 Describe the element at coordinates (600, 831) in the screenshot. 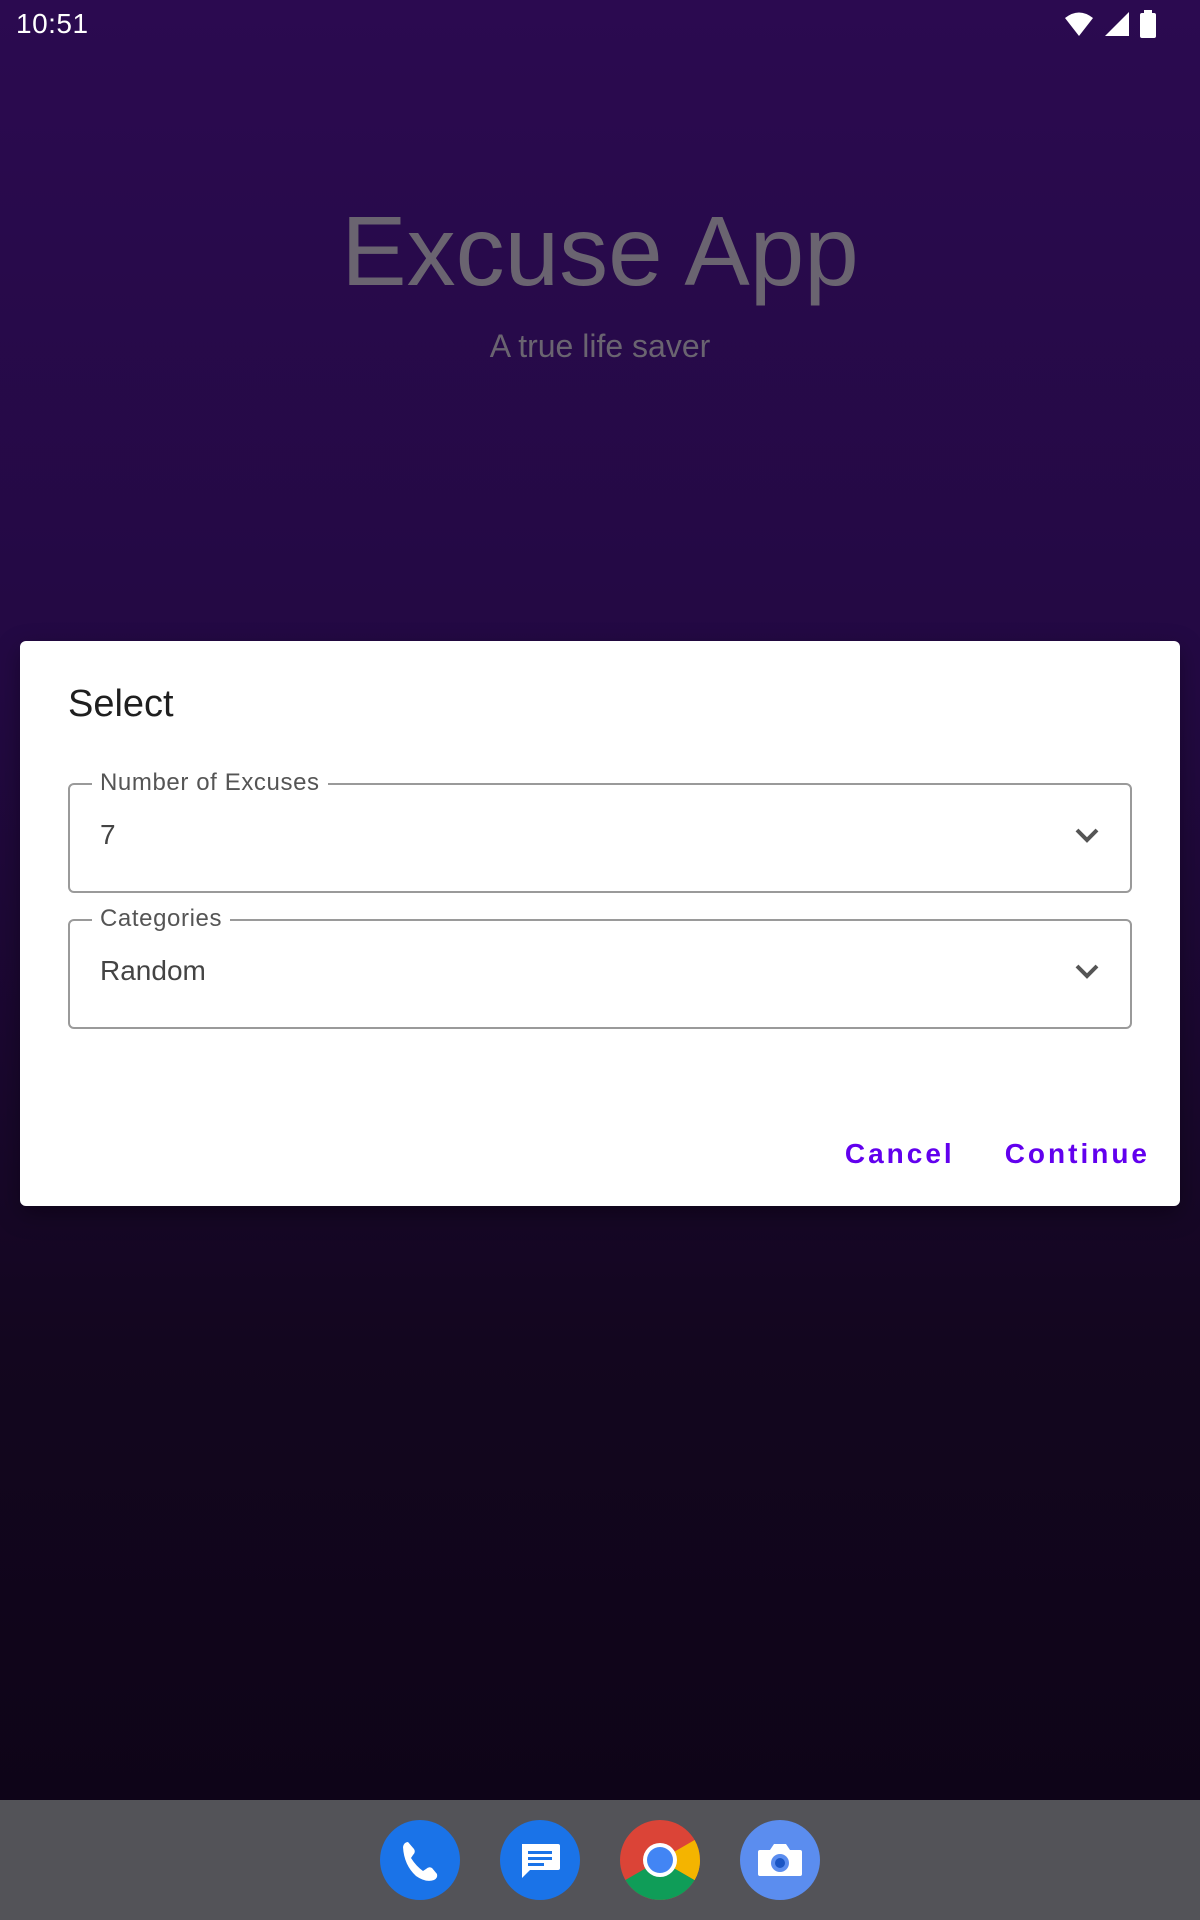

I see `number-of-excuses-dropdown: Number of Excuses 7` at that location.